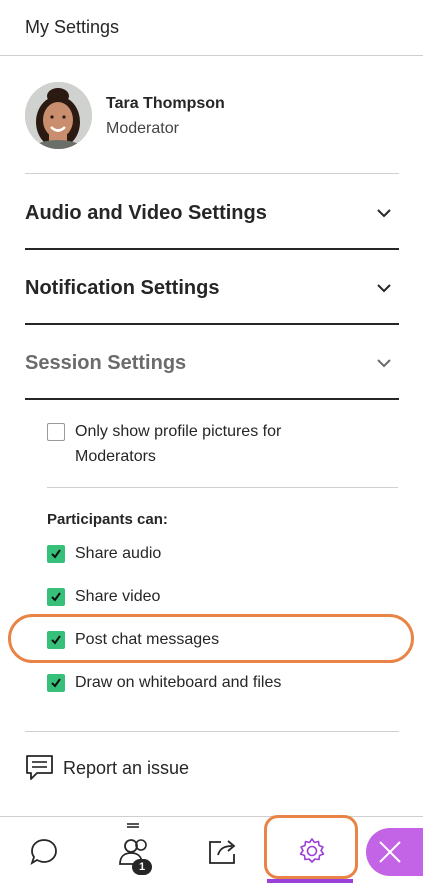 The height and width of the screenshot is (883, 423). I want to click on share-content-icon, so click(222, 852).